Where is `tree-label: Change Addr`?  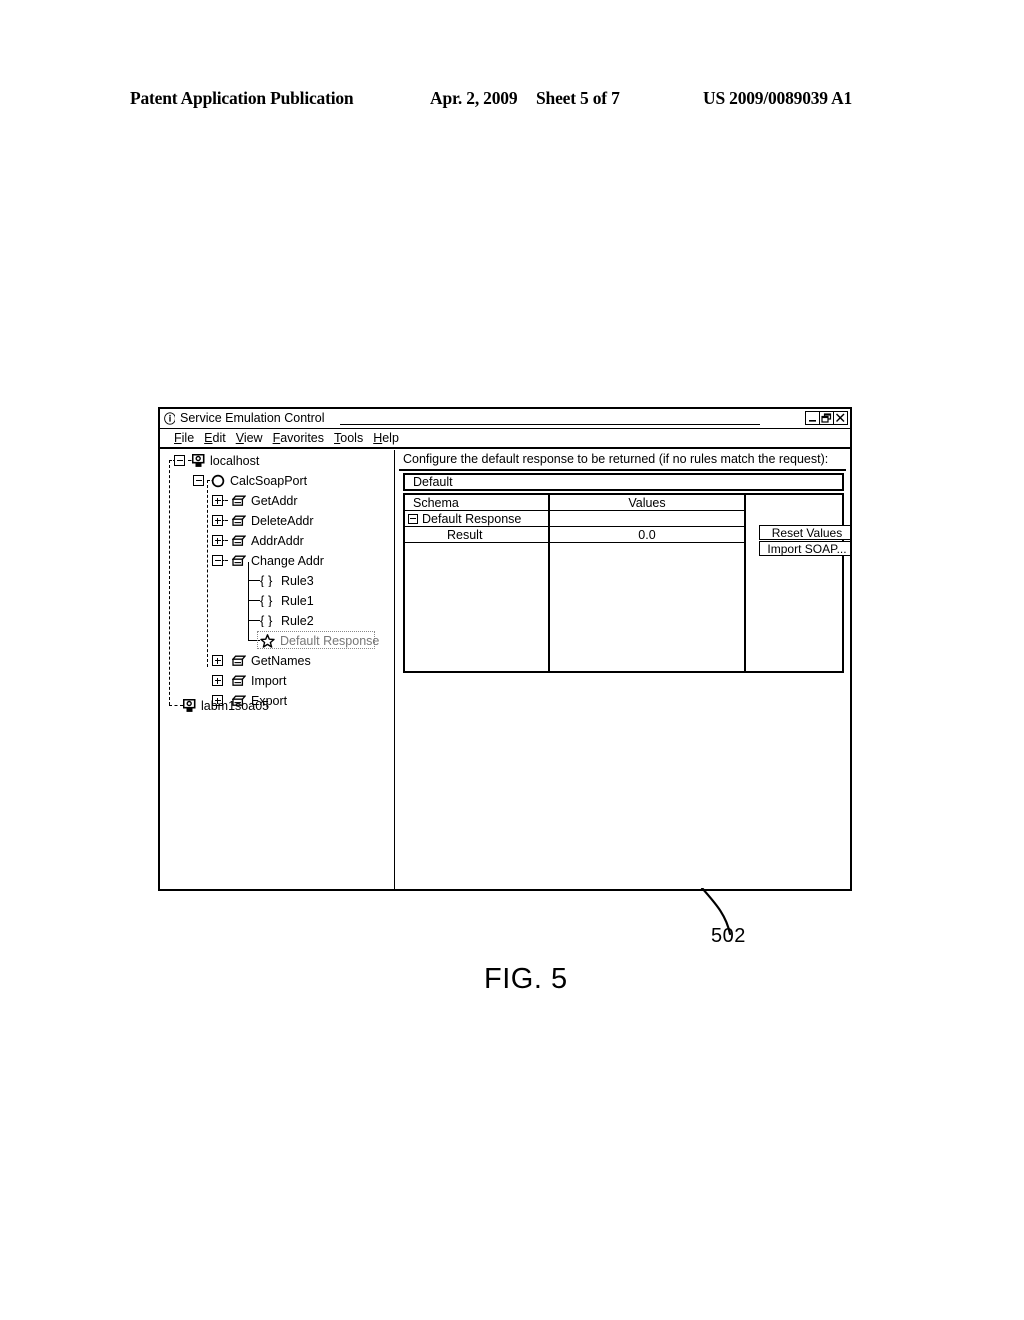 tree-label: Change Addr is located at coordinates (287, 560).